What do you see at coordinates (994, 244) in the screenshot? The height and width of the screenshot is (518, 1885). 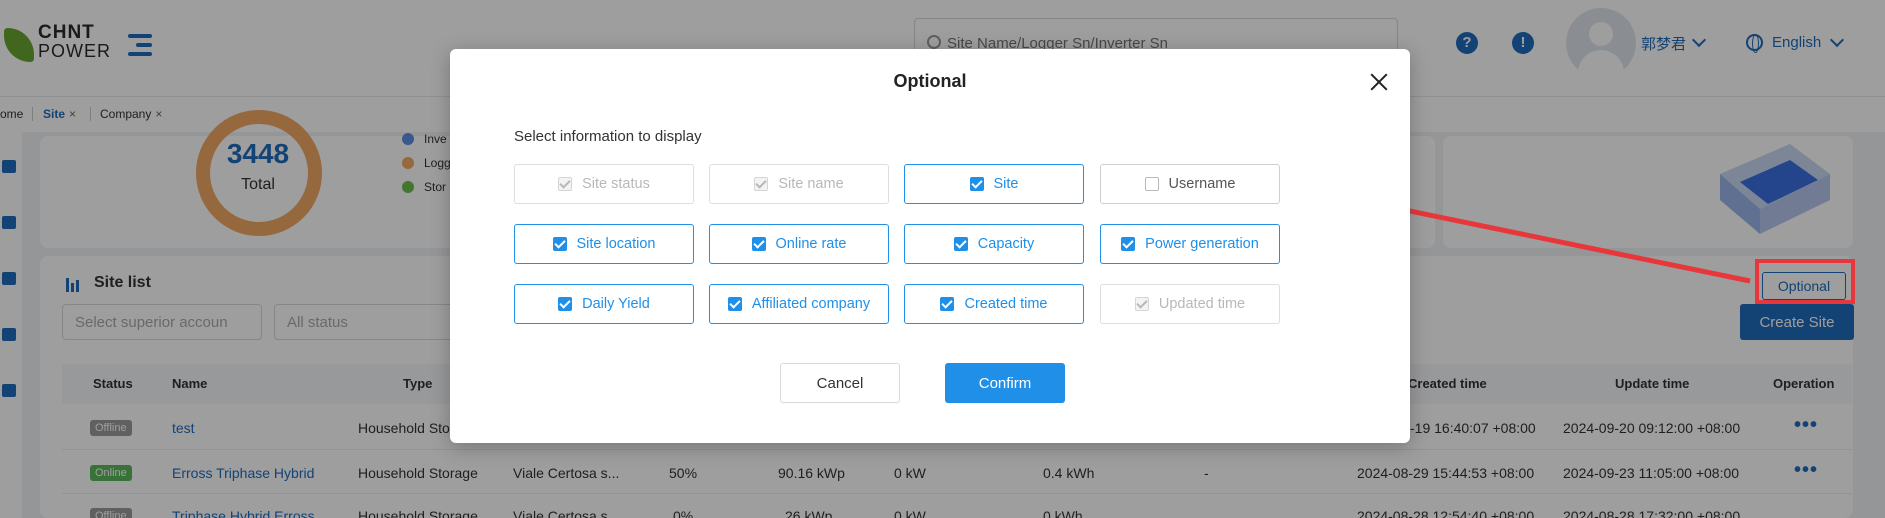 I see `option-capacity: Capacity` at bounding box center [994, 244].